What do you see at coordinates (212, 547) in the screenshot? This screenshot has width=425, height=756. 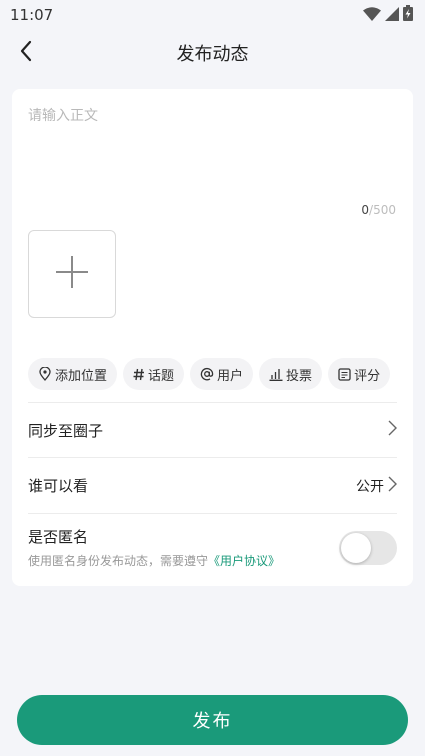 I see `anonymous-row: 是否匿名 使用匿名身份发布动态，需要遵守《用户协议》` at bounding box center [212, 547].